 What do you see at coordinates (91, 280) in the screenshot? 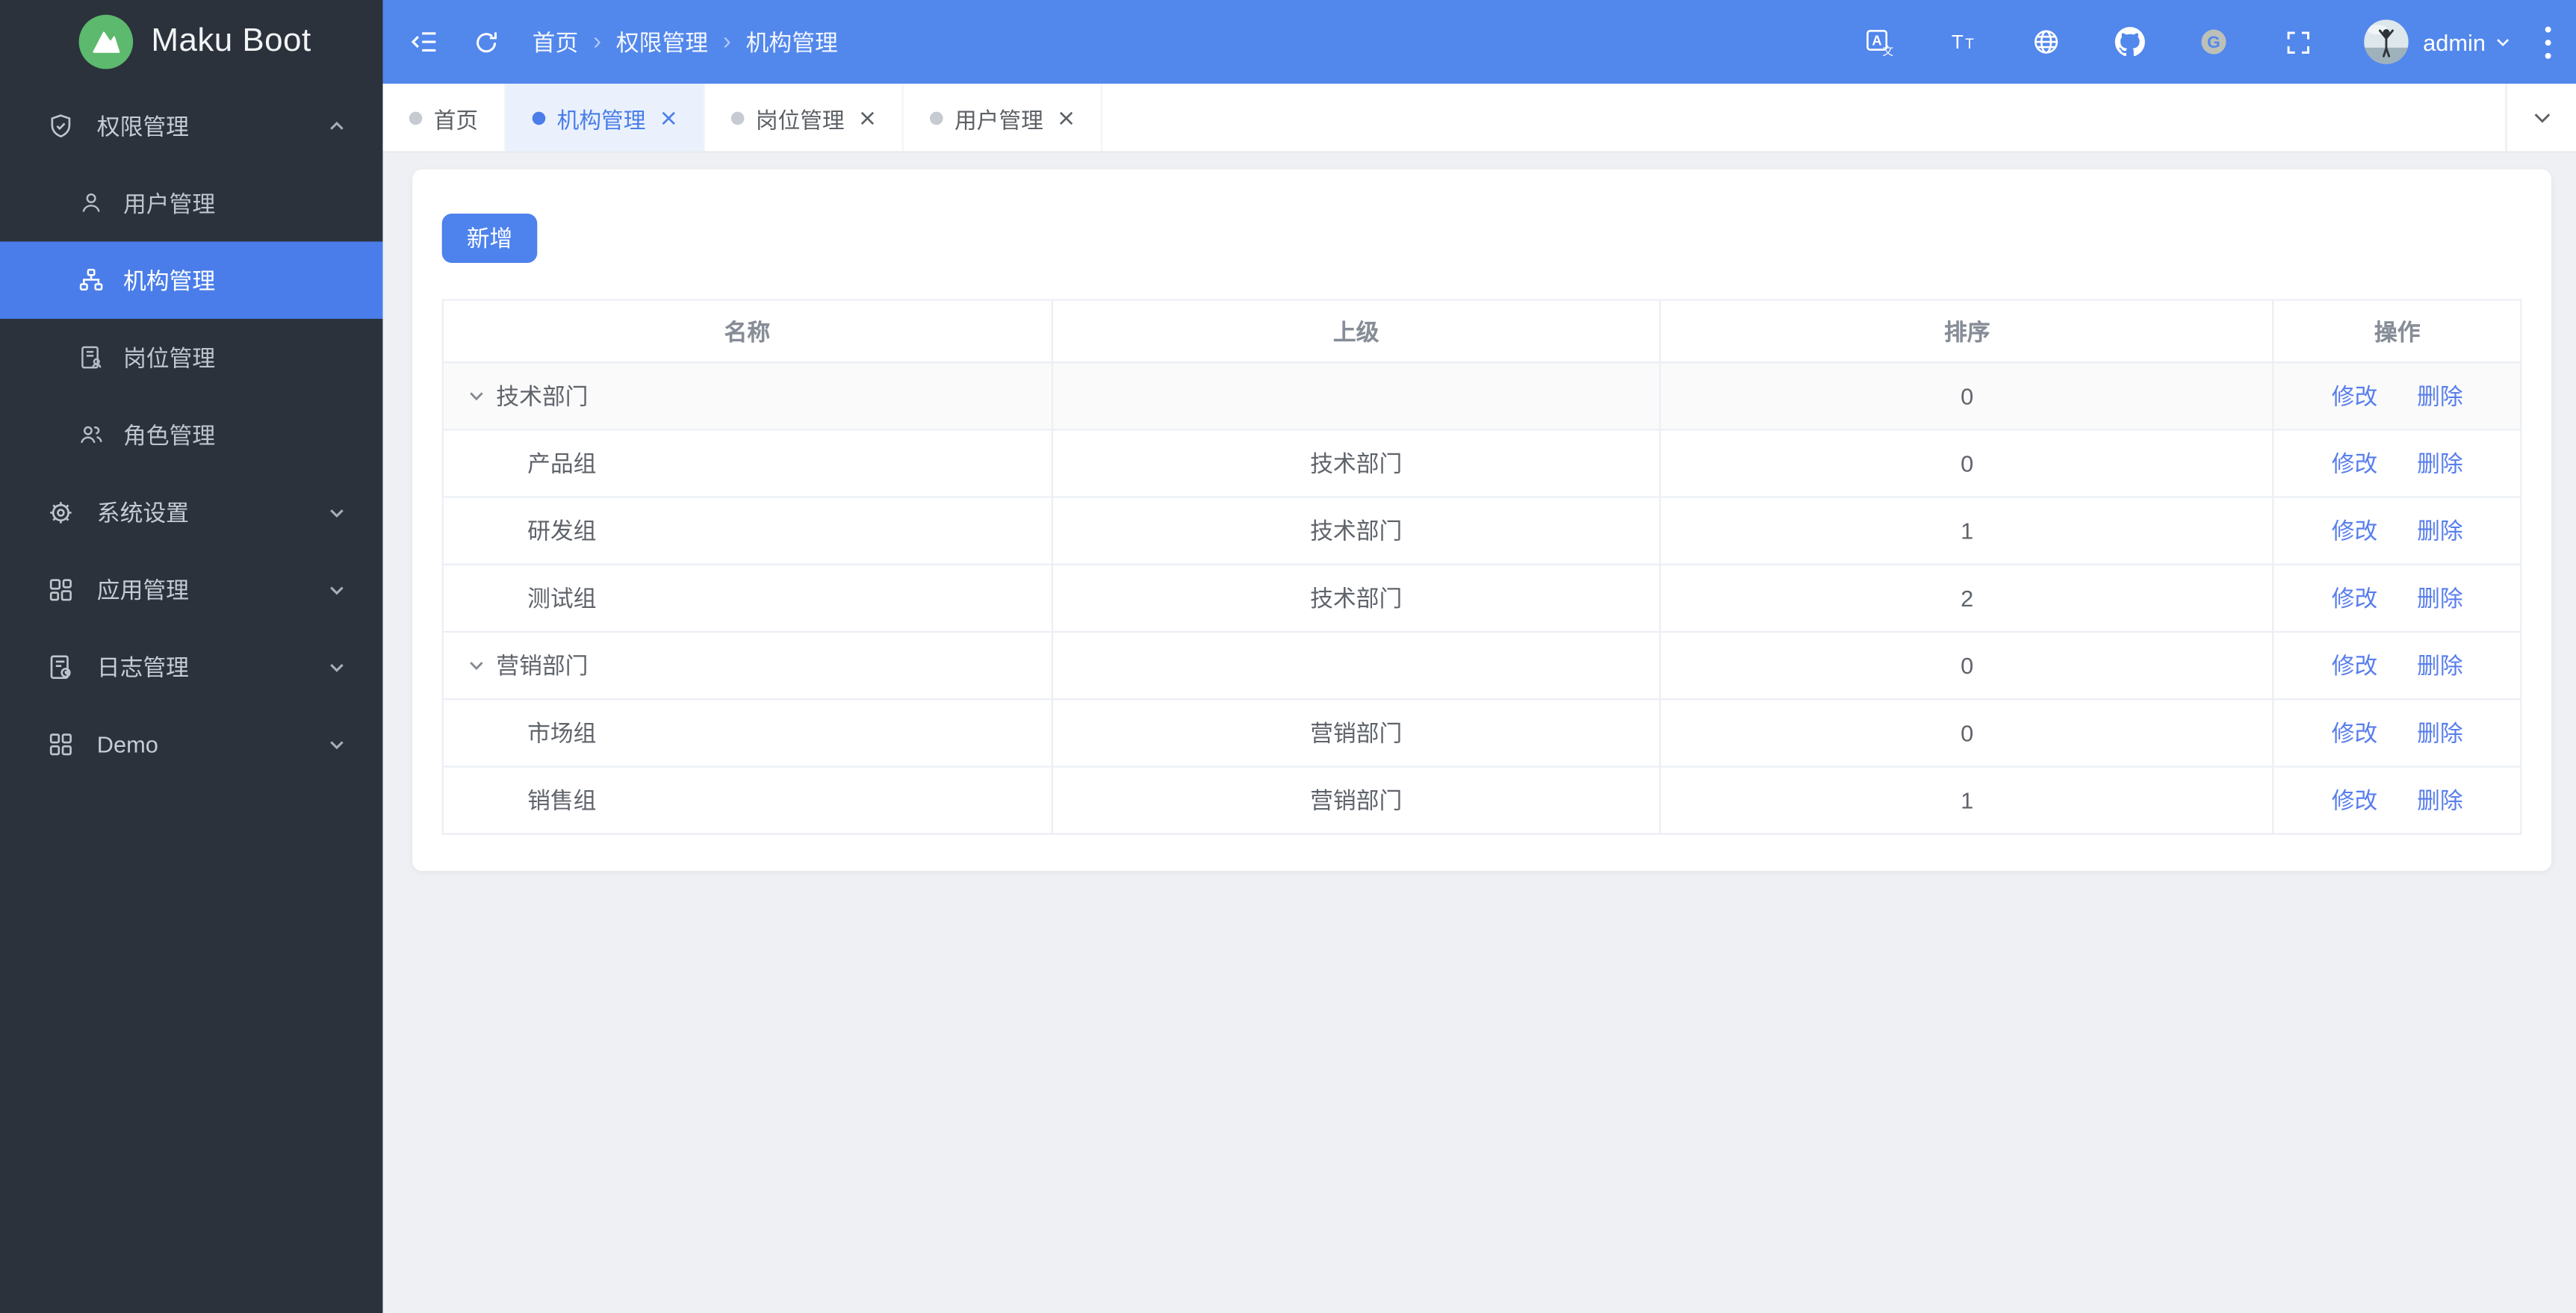
I see `org-chart-icon` at bounding box center [91, 280].